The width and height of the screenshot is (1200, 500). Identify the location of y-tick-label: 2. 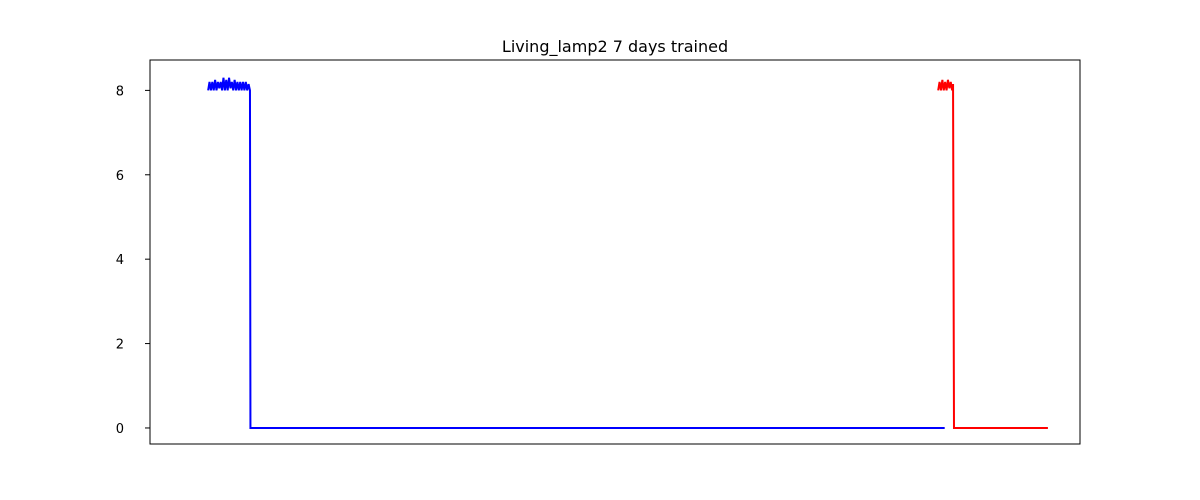
(120, 345).